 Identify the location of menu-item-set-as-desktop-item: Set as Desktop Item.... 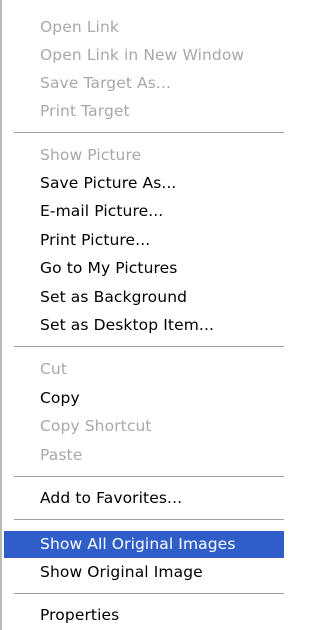
(144, 325).